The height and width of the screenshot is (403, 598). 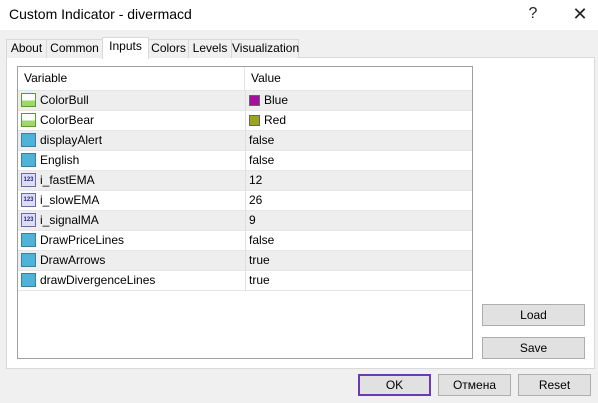 What do you see at coordinates (256, 200) in the screenshot?
I see `value-text: 26` at bounding box center [256, 200].